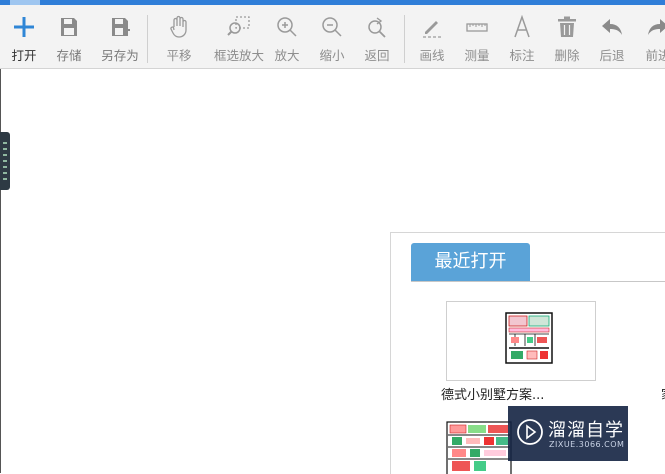  What do you see at coordinates (470, 262) in the screenshot?
I see `tab-recent: 最近打开` at bounding box center [470, 262].